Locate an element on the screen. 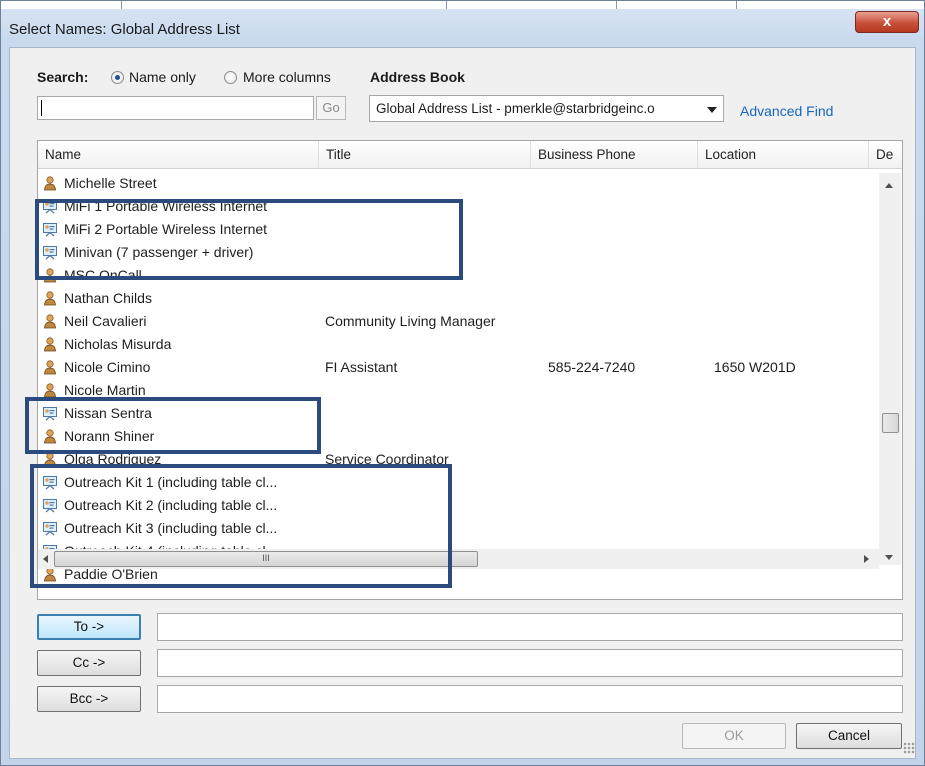 The height and width of the screenshot is (766, 925). row-location: 1650 W201D is located at coordinates (755, 367).